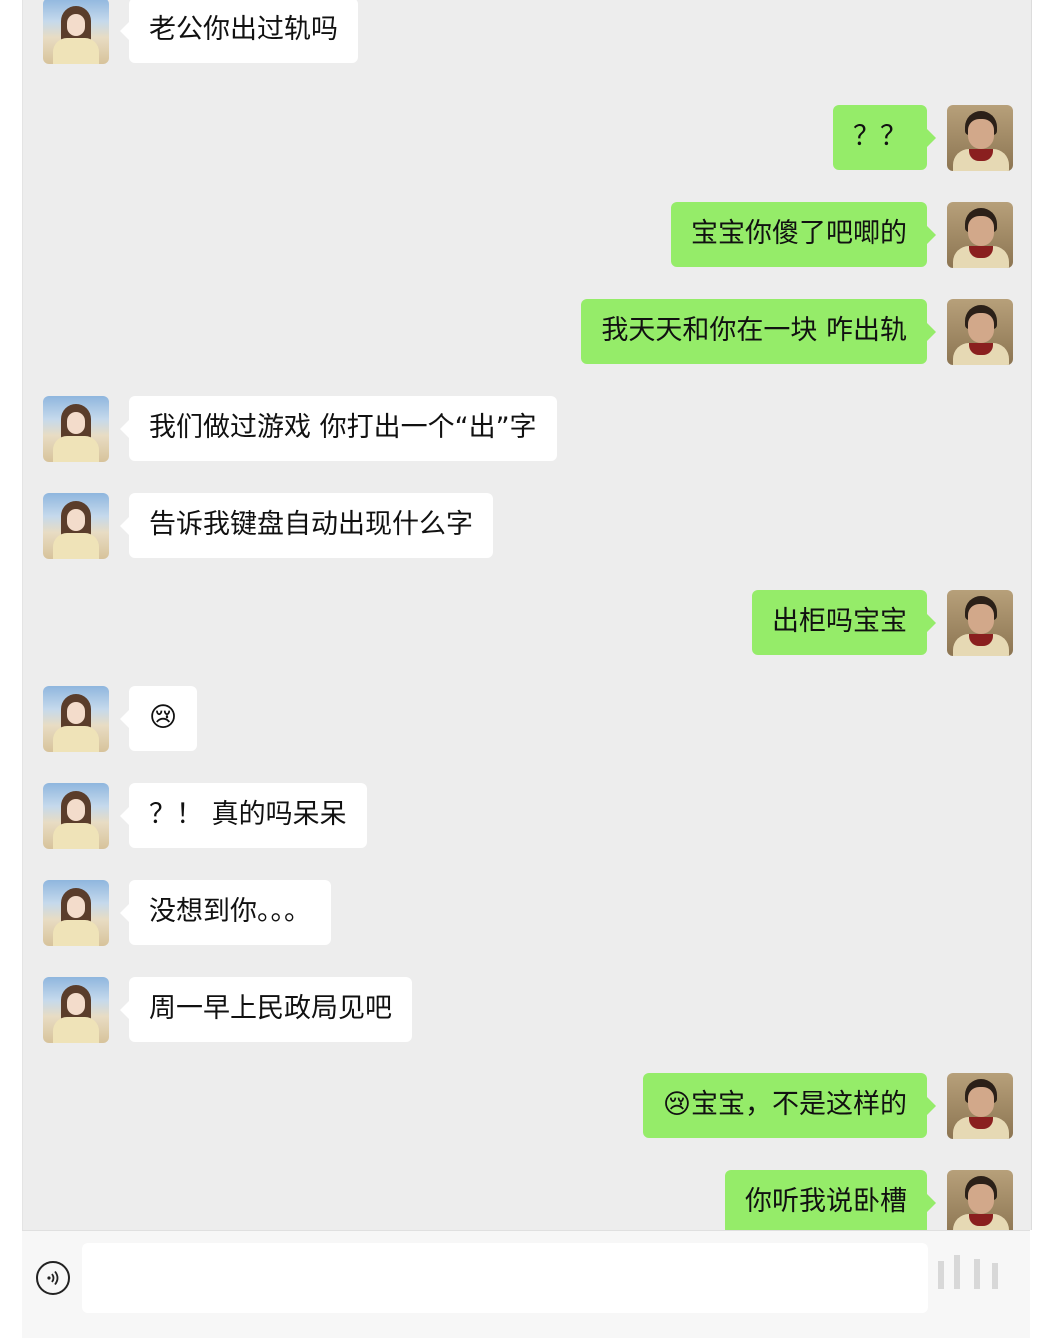 The height and width of the screenshot is (1338, 1041). I want to click on message-bubble: 老公你出过轨吗, so click(239, 31).